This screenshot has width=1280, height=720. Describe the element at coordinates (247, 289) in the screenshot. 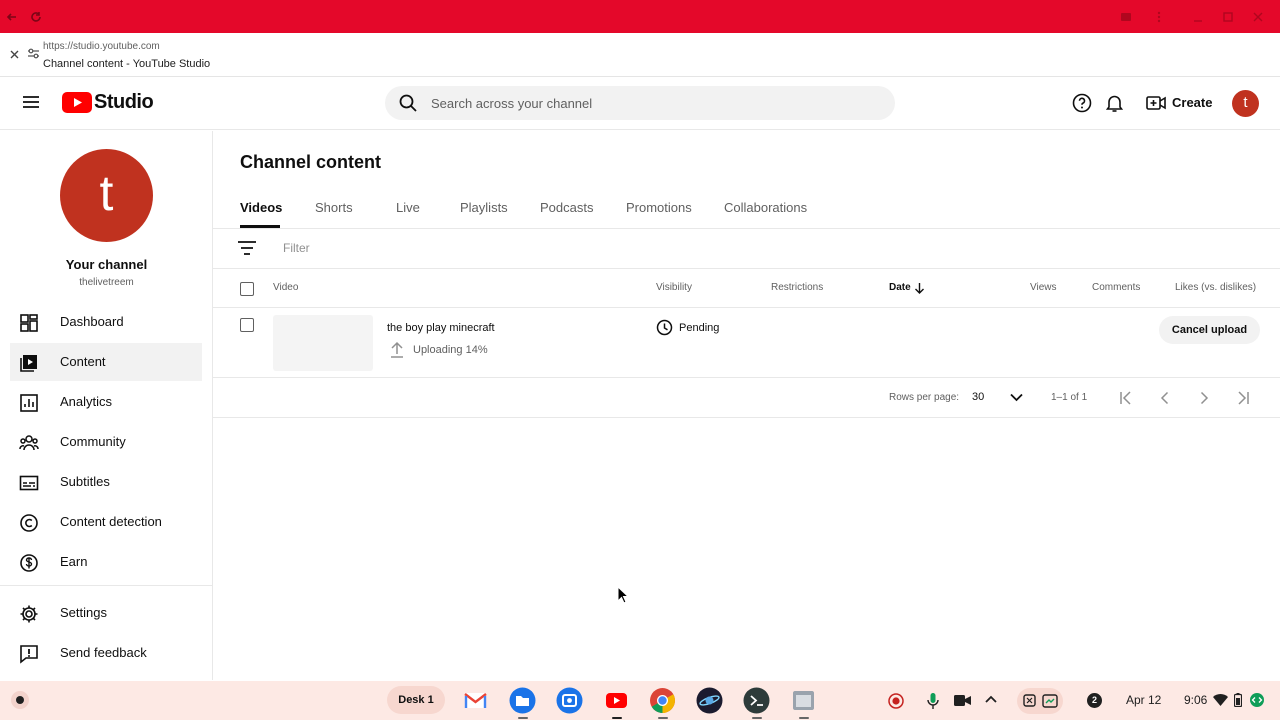

I see `select-all-checkbox` at that location.